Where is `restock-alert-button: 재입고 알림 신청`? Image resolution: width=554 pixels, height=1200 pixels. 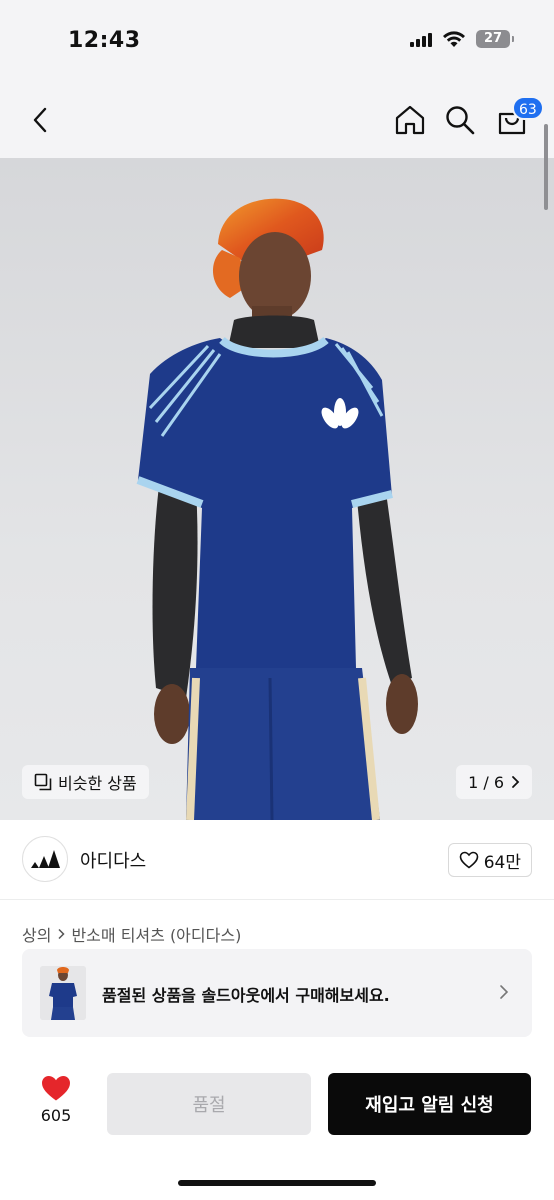 restock-alert-button: 재입고 알림 신청 is located at coordinates (429, 1104).